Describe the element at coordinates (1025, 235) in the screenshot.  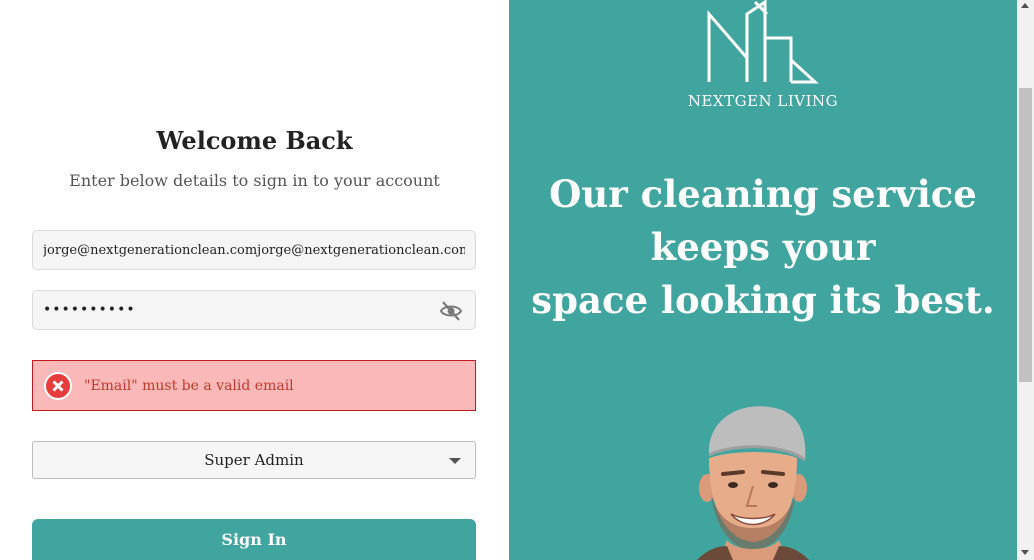
I see `scrollbar-thumb` at that location.